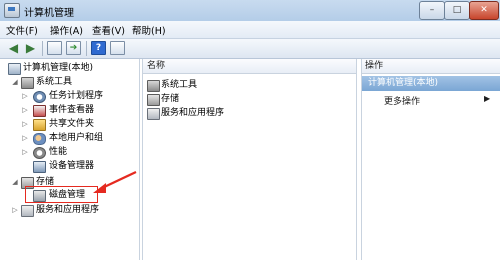 The height and width of the screenshot is (260, 500). What do you see at coordinates (39, 111) in the screenshot?
I see `event-icon` at bounding box center [39, 111].